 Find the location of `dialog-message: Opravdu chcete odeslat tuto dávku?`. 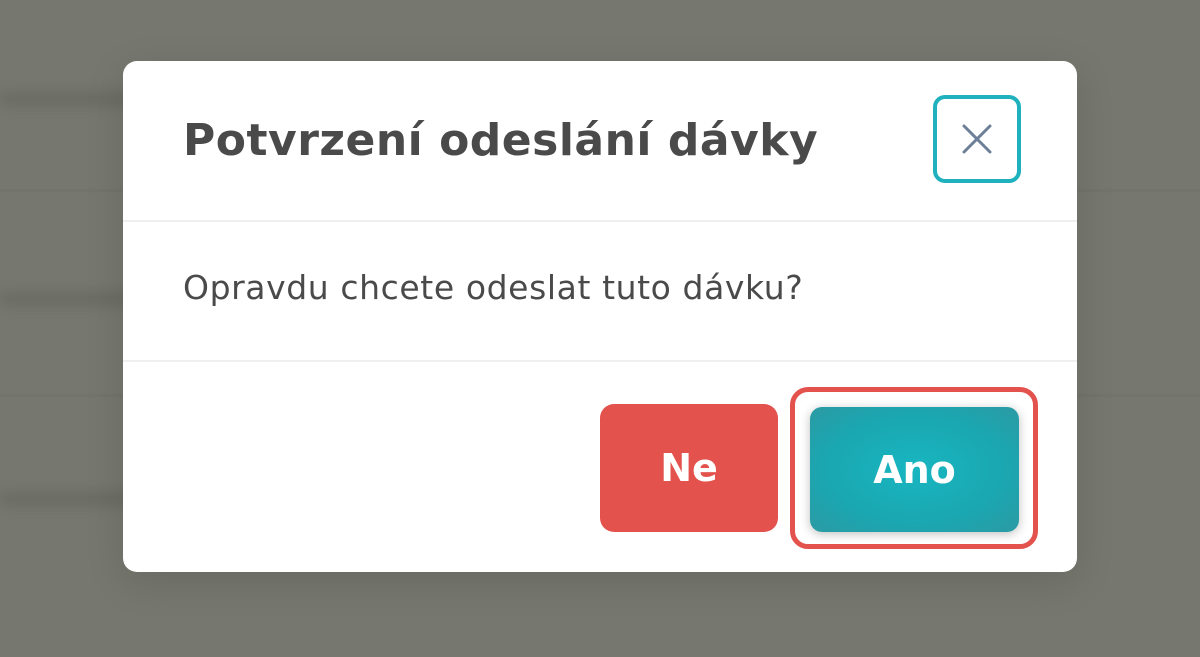

dialog-message: Opravdu chcete odeslat tuto dávku? is located at coordinates (493, 287).